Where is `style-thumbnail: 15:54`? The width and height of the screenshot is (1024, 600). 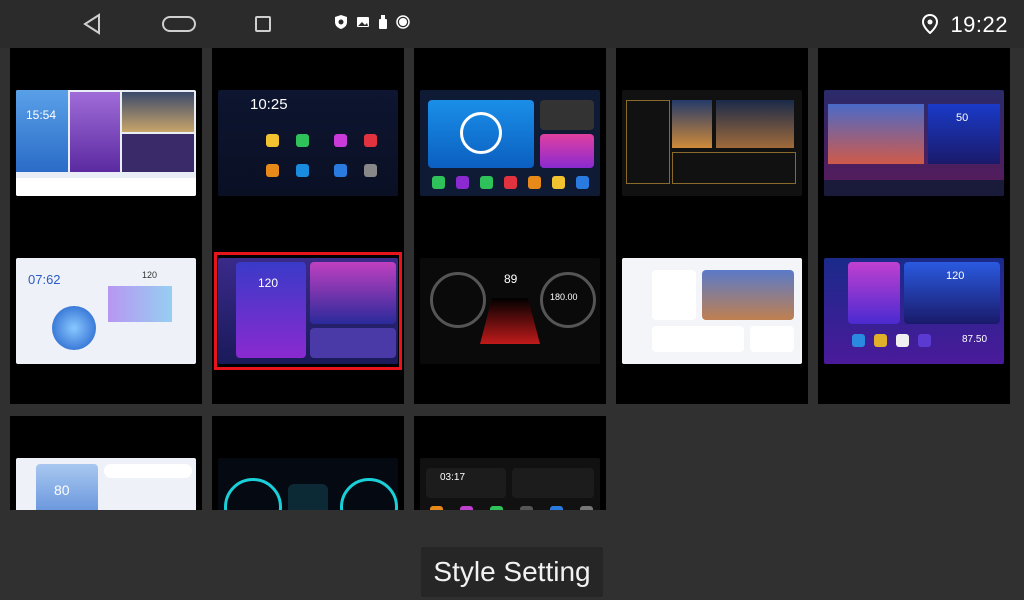
style-thumbnail: 15:54 is located at coordinates (106, 142).